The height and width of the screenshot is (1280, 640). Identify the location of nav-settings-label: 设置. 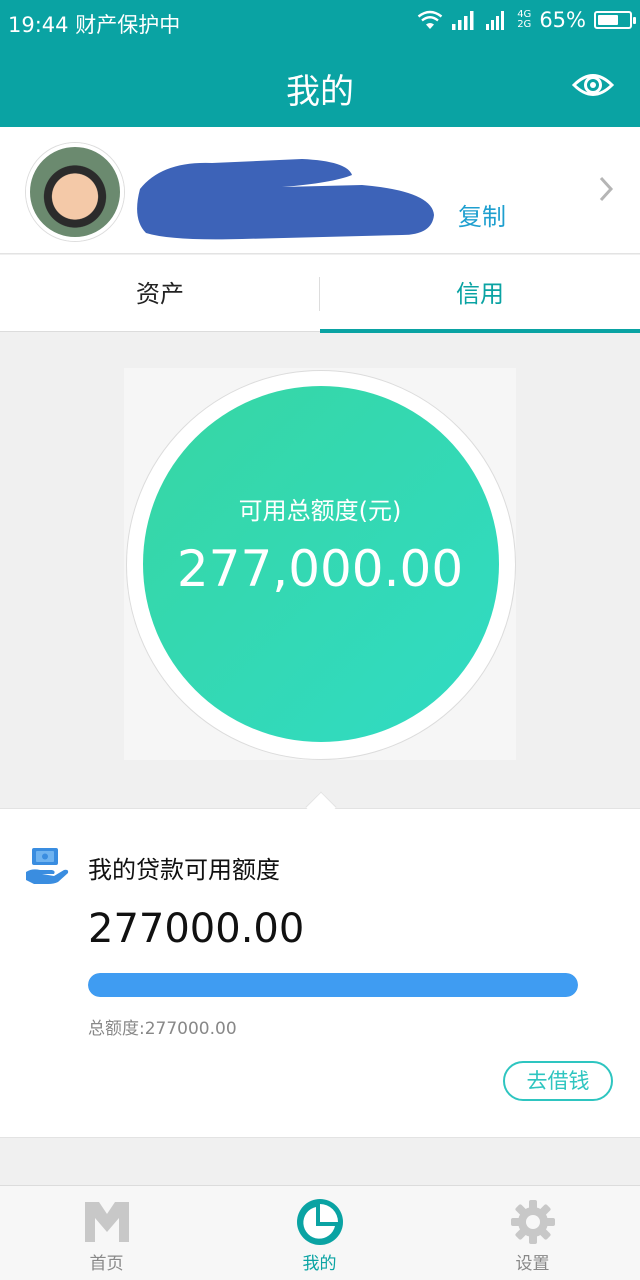
(532, 1264).